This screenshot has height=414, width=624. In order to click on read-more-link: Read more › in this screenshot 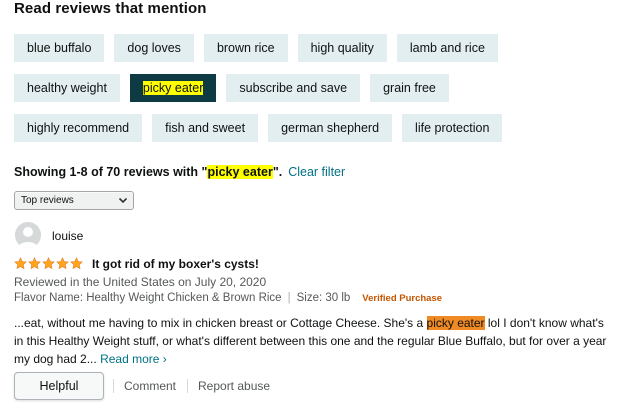, I will do `click(133, 359)`.